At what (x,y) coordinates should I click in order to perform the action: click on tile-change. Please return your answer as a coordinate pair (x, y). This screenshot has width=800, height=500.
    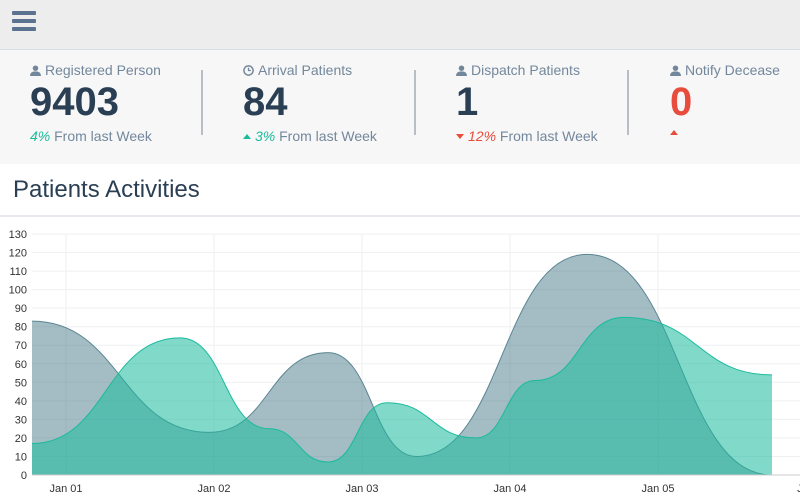
    Looking at the image, I should click on (676, 132).